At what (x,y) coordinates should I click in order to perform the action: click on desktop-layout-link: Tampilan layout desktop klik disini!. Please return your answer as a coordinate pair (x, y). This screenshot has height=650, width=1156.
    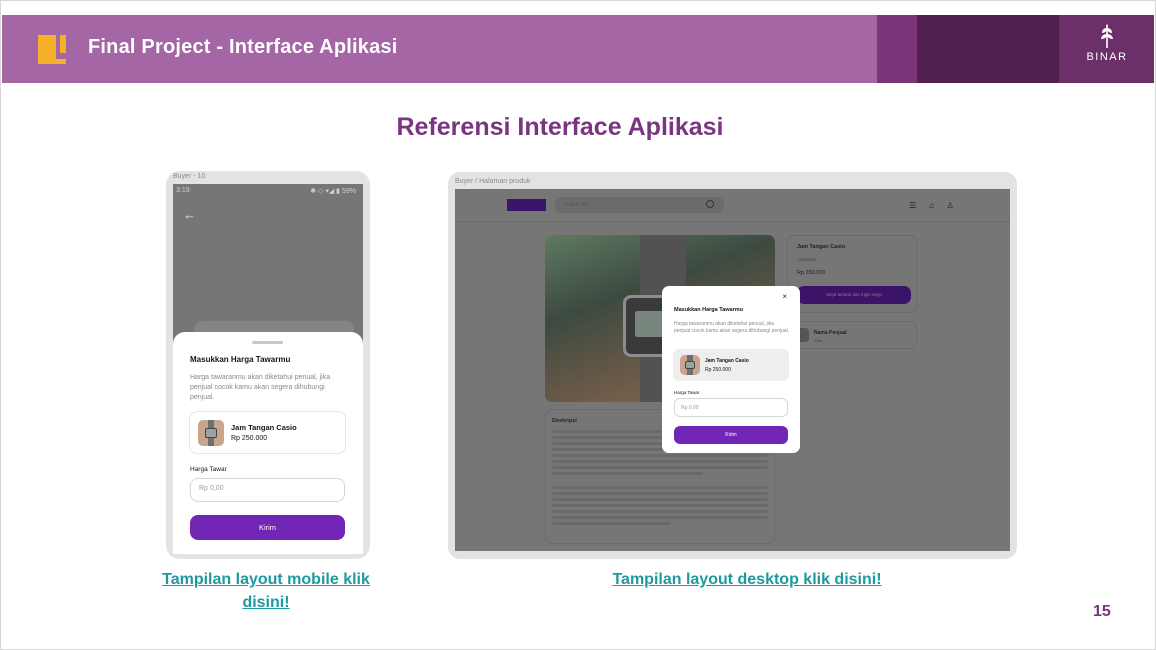
    Looking at the image, I should click on (747, 579).